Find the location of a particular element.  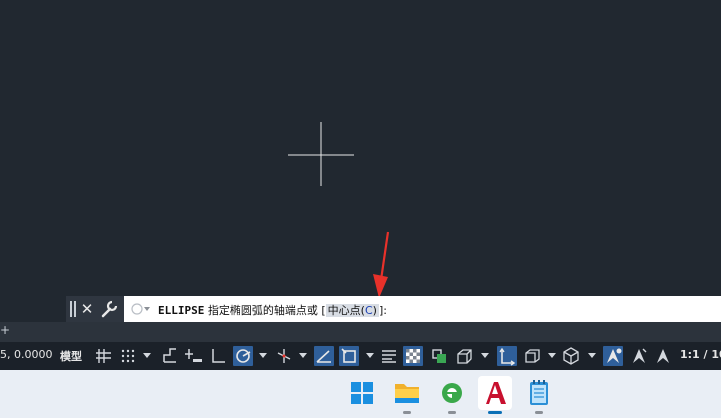

add-layout-icon: + is located at coordinates (5, 331).